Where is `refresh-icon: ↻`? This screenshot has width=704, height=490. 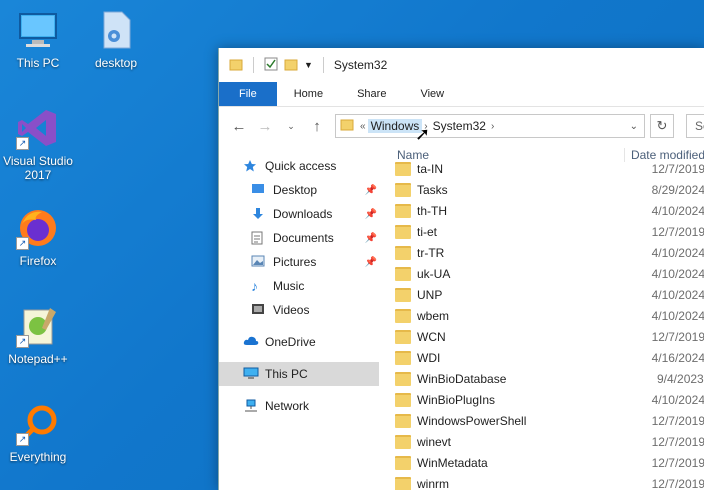 refresh-icon: ↻ is located at coordinates (662, 126).